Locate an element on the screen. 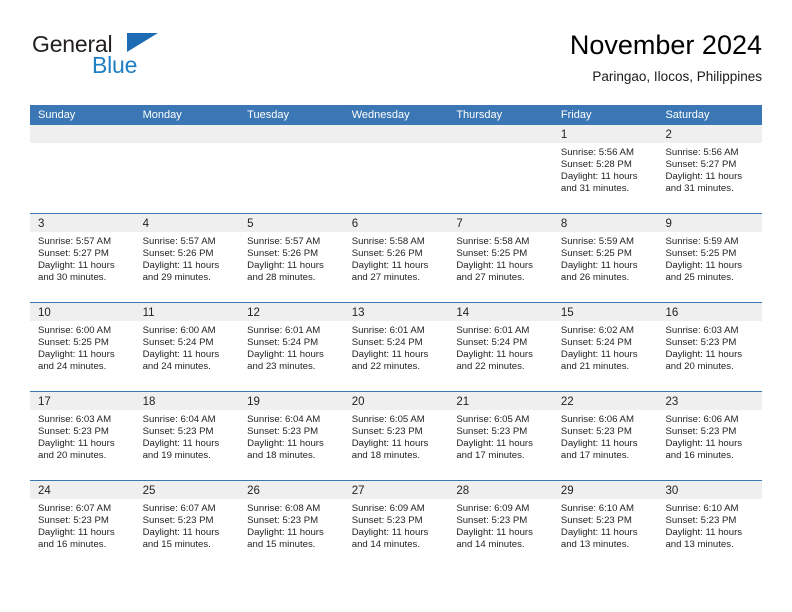 This screenshot has width=792, height=612. sunrise-text: Sunrise: 6:02 AM is located at coordinates (597, 330).